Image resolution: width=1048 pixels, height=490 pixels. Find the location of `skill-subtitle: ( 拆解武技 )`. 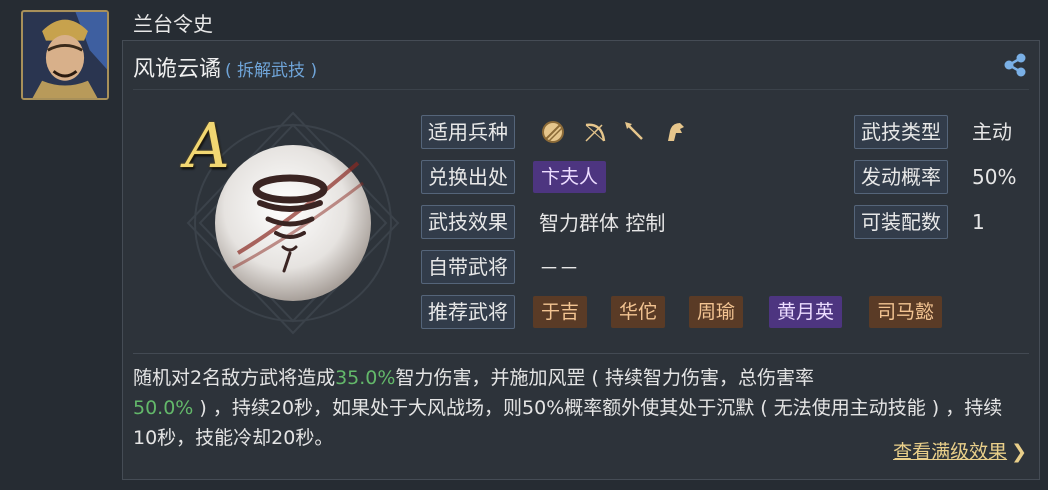

skill-subtitle: ( 拆解武技 ) is located at coordinates (271, 71).